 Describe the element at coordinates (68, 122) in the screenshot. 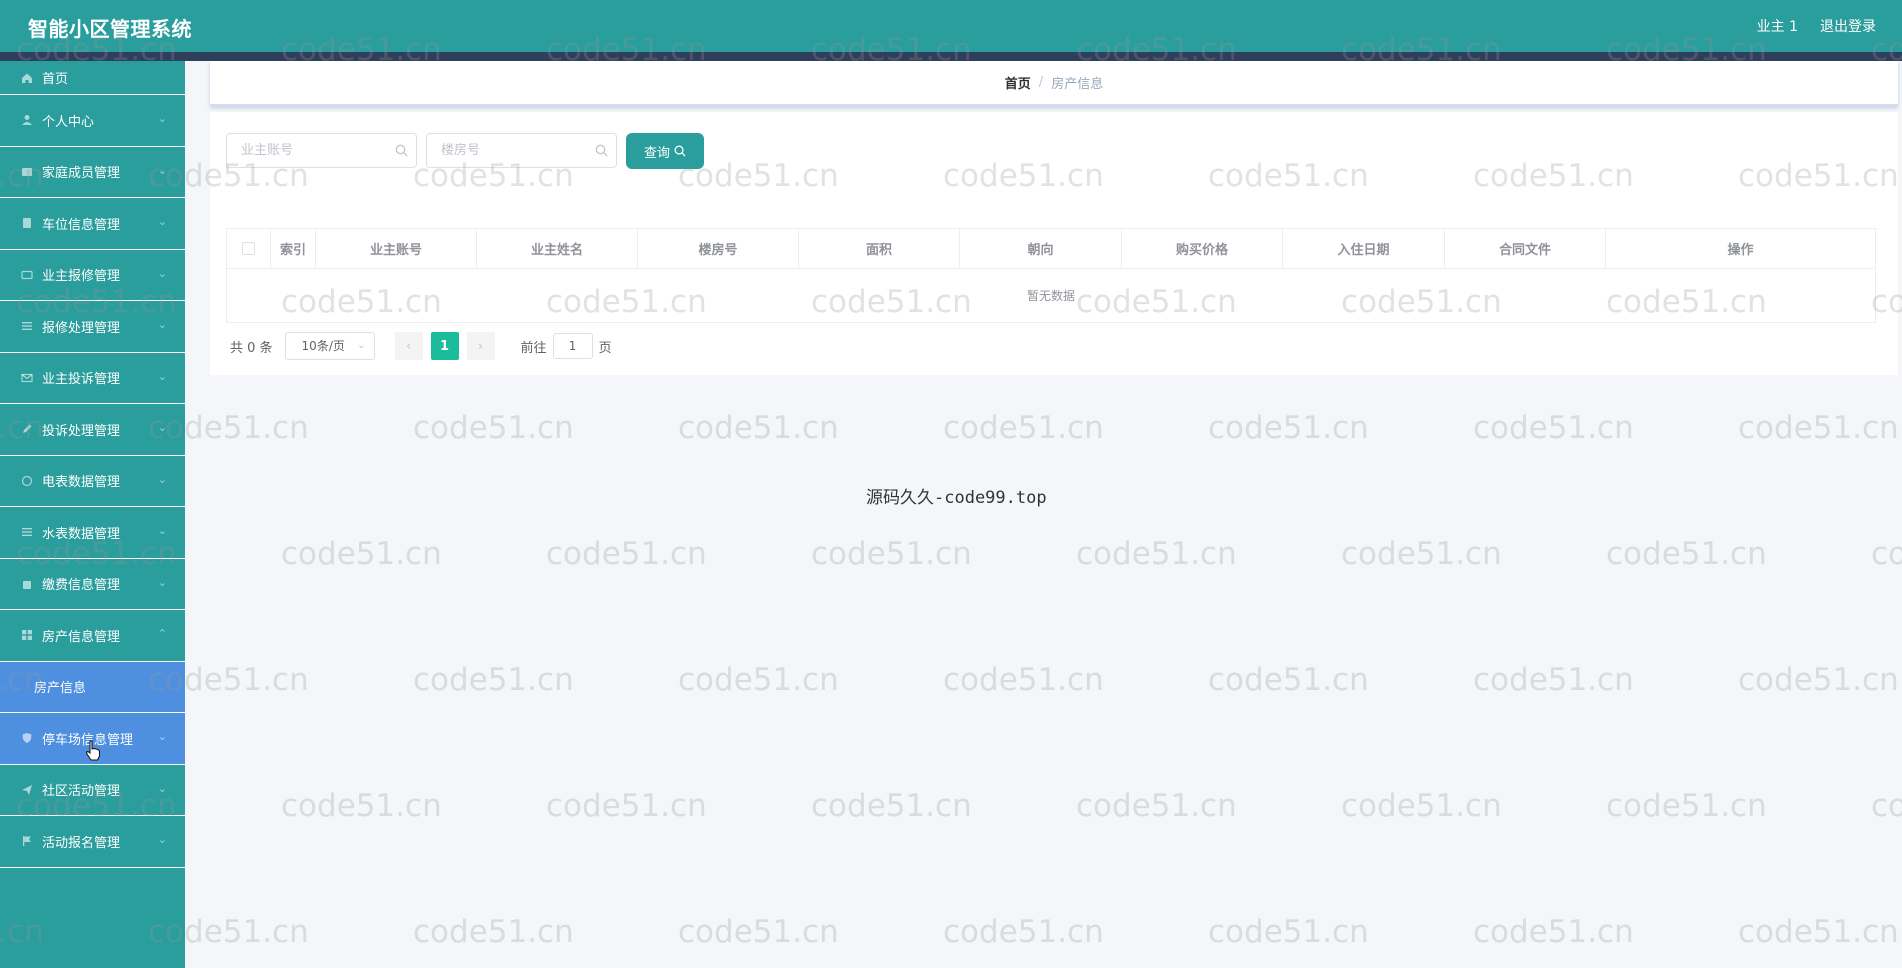

I see `sidebar-item-label: 个人中心` at that location.